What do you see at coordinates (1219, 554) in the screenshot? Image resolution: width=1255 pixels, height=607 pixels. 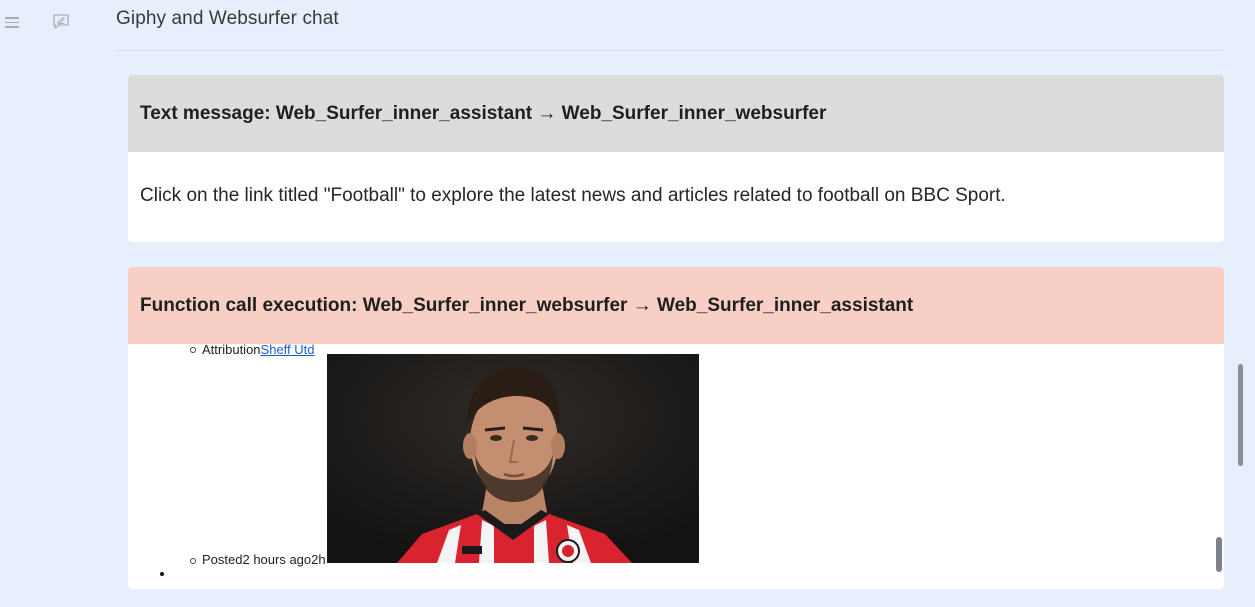 I see `card-scrollbar-thumb` at bounding box center [1219, 554].